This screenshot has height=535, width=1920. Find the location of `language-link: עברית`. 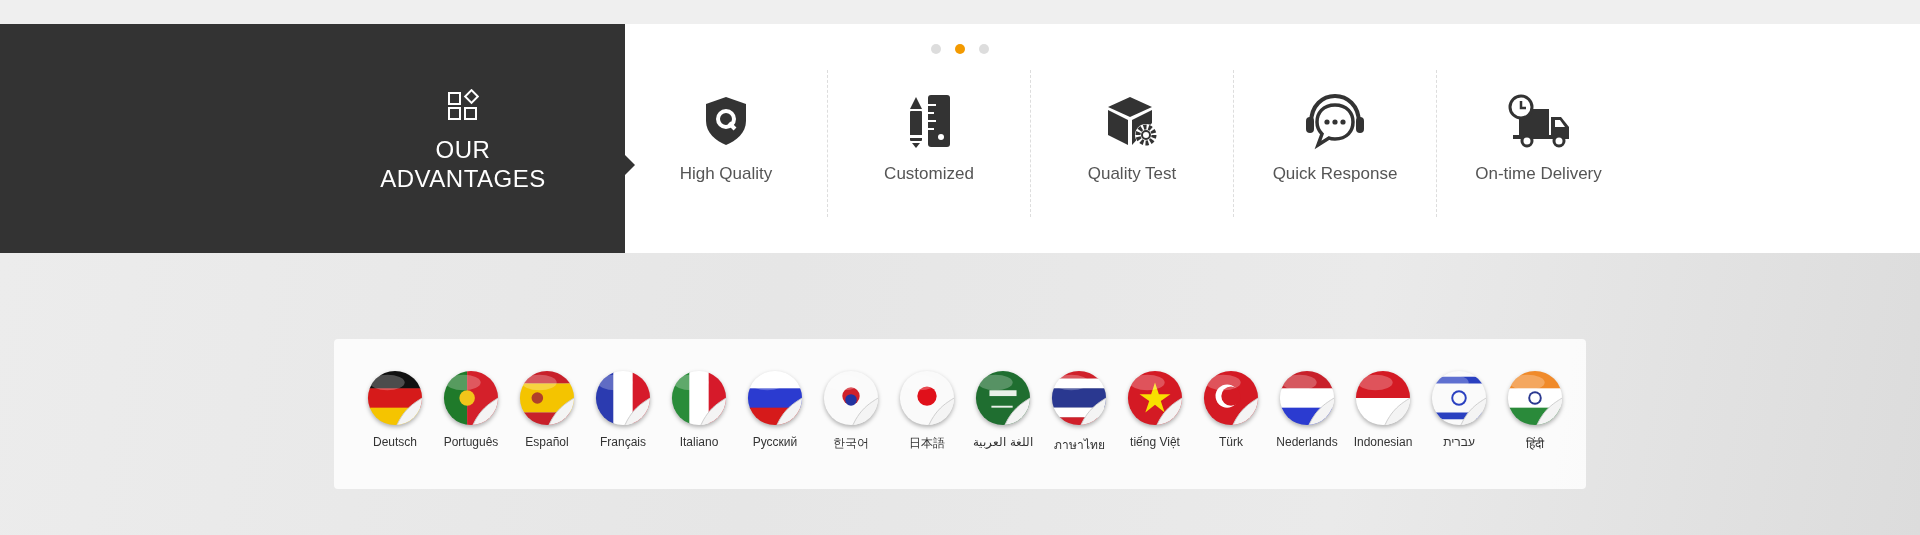

language-link: עברית is located at coordinates (1459, 429).